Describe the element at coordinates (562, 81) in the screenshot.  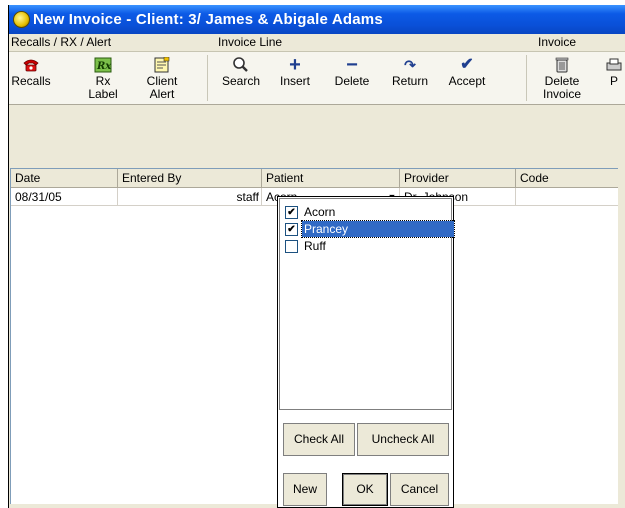
I see `delete-invoice-line1: Delete` at that location.